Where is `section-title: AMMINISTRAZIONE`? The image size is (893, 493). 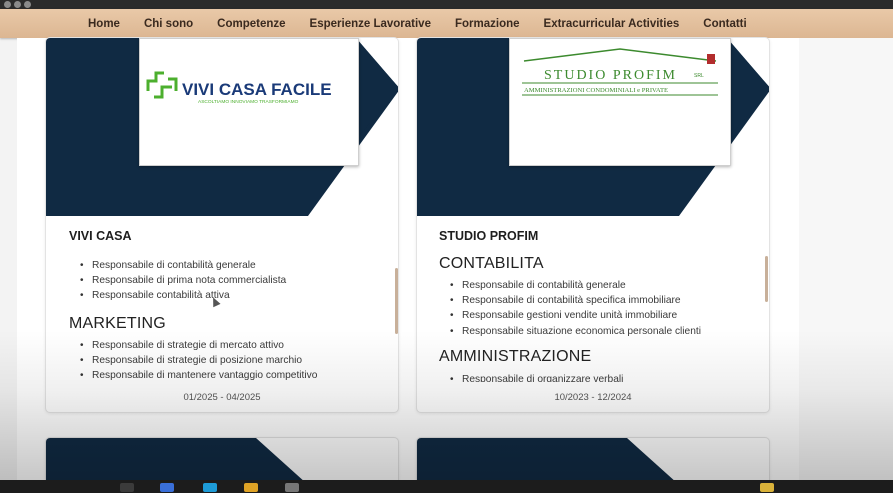 section-title: AMMINISTRAZIONE is located at coordinates (515, 356).